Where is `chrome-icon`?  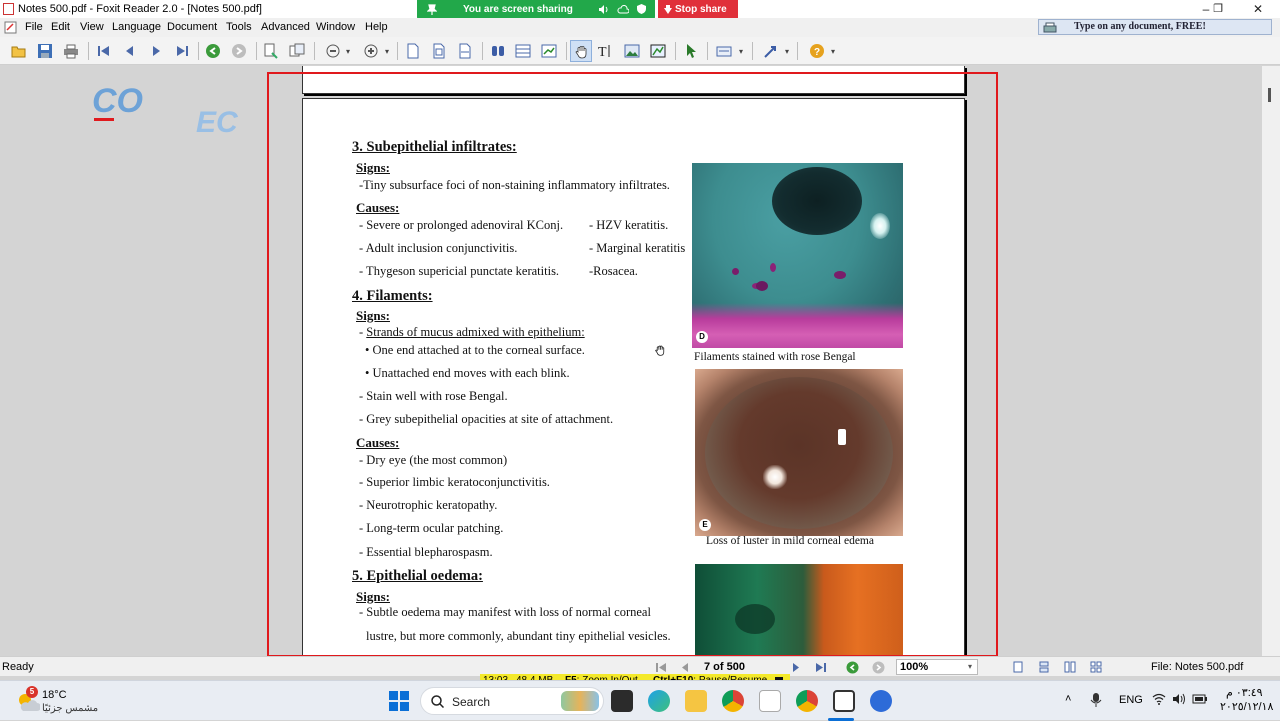 chrome-icon is located at coordinates (733, 701).